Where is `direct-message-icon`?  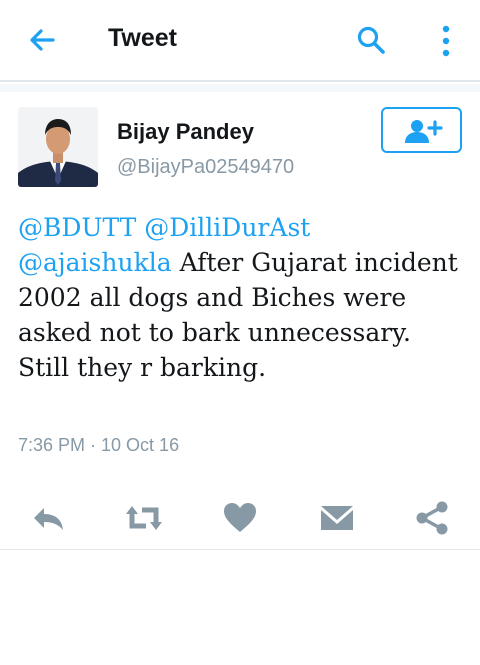 direct-message-icon is located at coordinates (337, 518).